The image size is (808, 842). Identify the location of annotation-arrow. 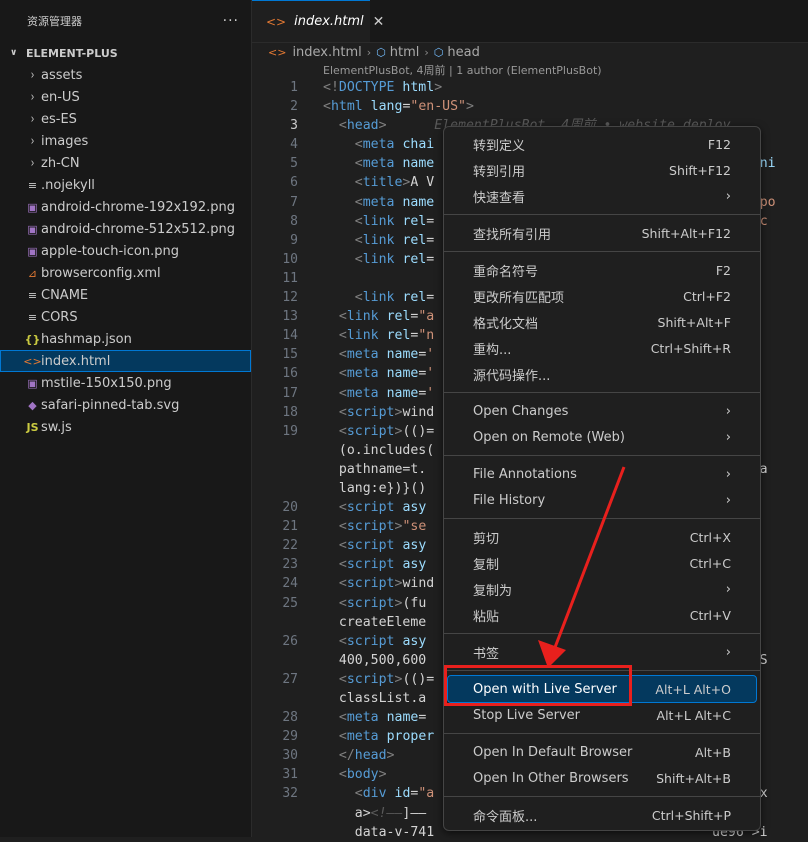
(582, 567).